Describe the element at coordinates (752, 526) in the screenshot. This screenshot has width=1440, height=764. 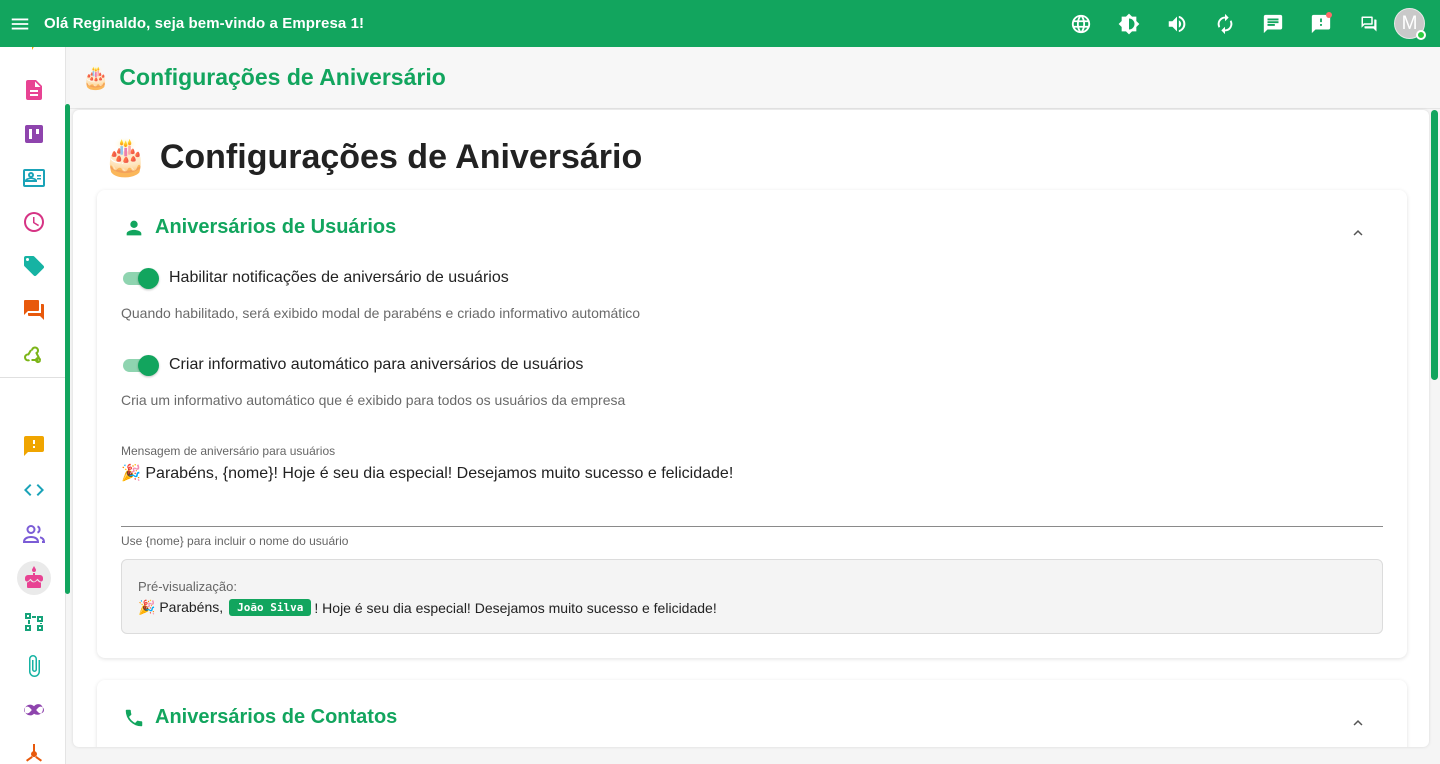
I see `message-field-underline` at that location.